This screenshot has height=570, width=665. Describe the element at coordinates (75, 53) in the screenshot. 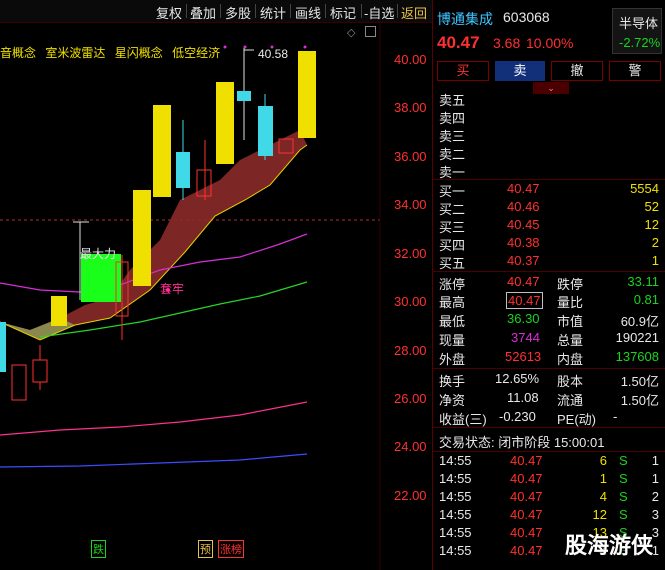

I see `concept-tag: 室米波雷达` at that location.